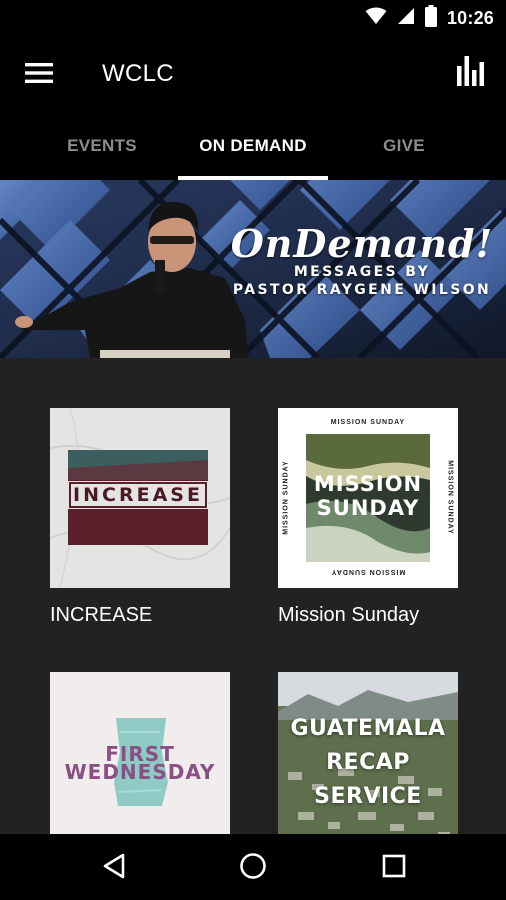 The width and height of the screenshot is (506, 900). I want to click on first-wednesday-text-line2: WEDNESDAY, so click(140, 772).